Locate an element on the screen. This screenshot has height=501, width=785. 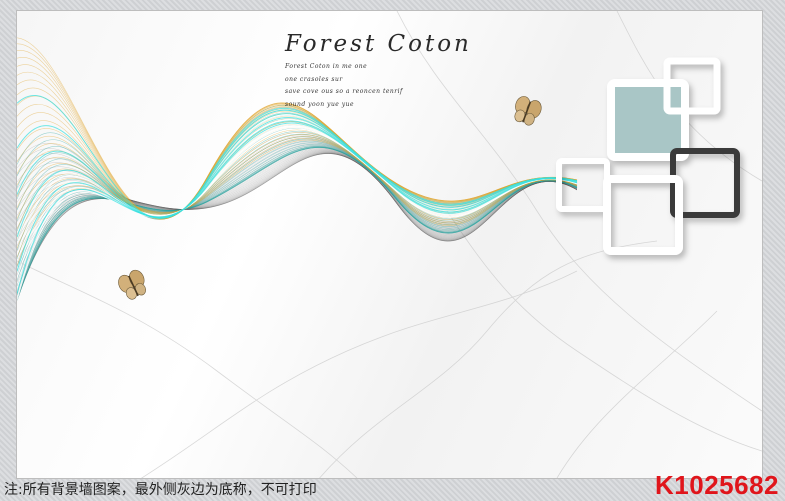
poem-line: save cove ous so a reoncen tenrif is located at coordinates (344, 91).